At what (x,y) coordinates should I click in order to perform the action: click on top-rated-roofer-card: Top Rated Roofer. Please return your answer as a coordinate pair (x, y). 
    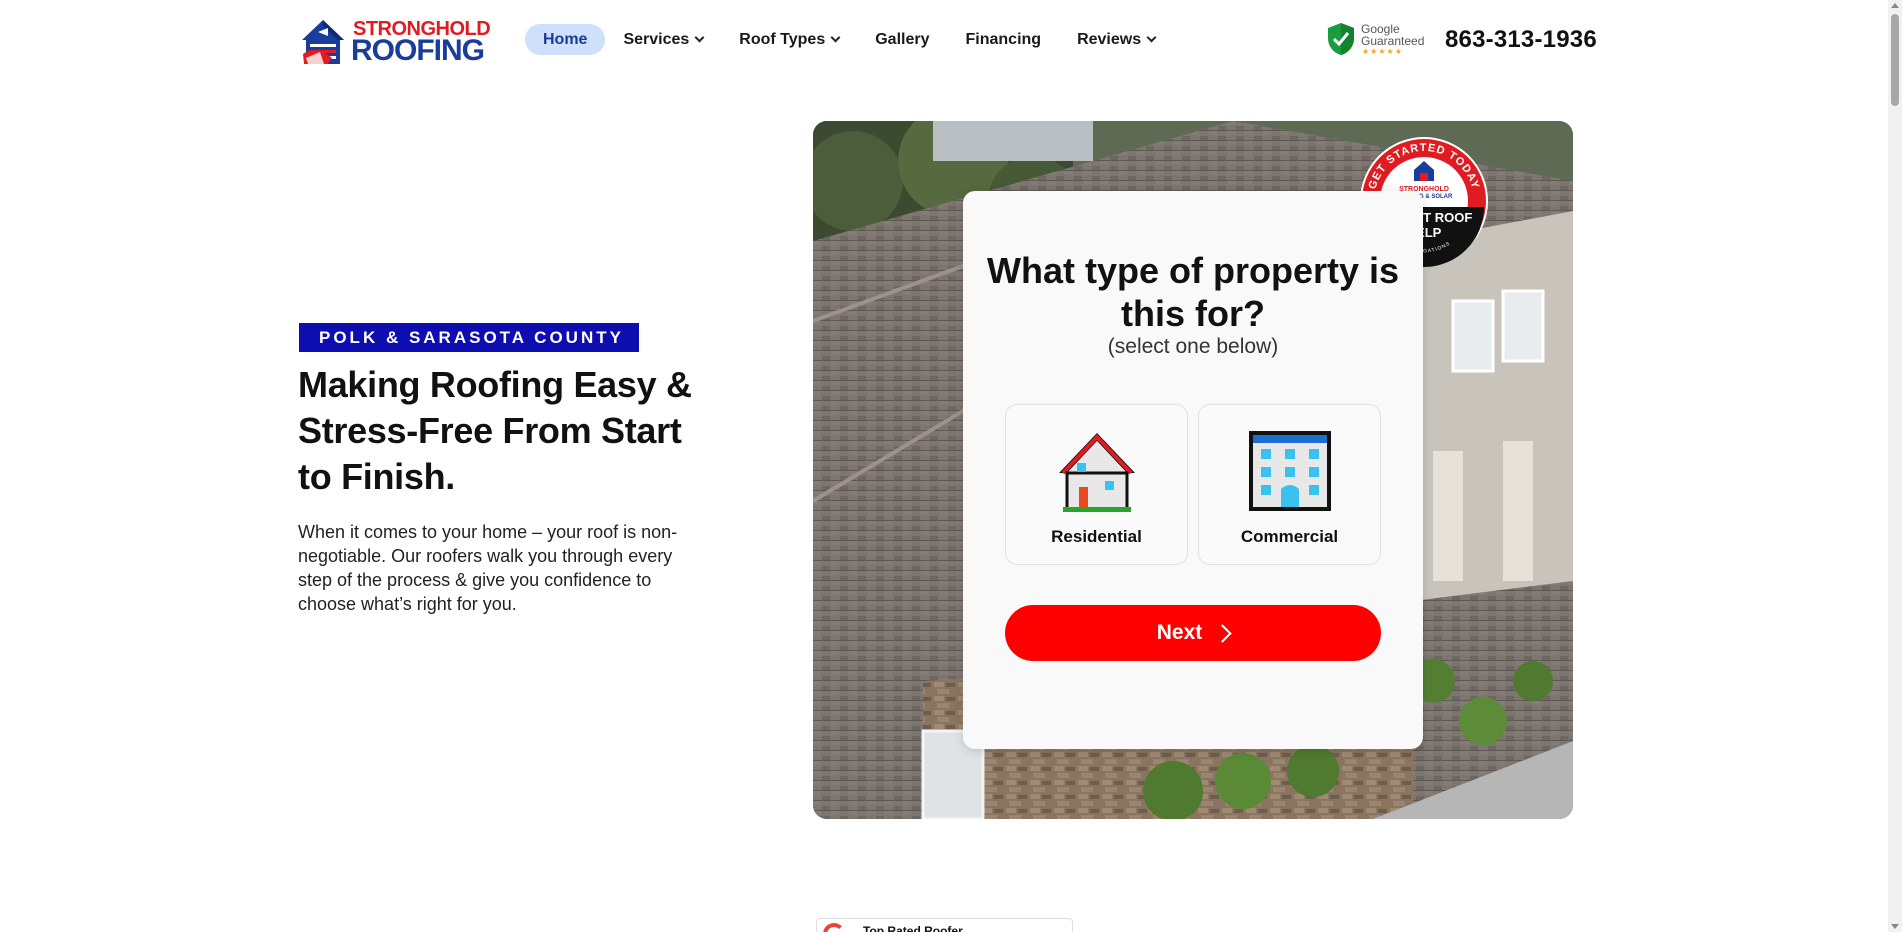
    Looking at the image, I should click on (944, 925).